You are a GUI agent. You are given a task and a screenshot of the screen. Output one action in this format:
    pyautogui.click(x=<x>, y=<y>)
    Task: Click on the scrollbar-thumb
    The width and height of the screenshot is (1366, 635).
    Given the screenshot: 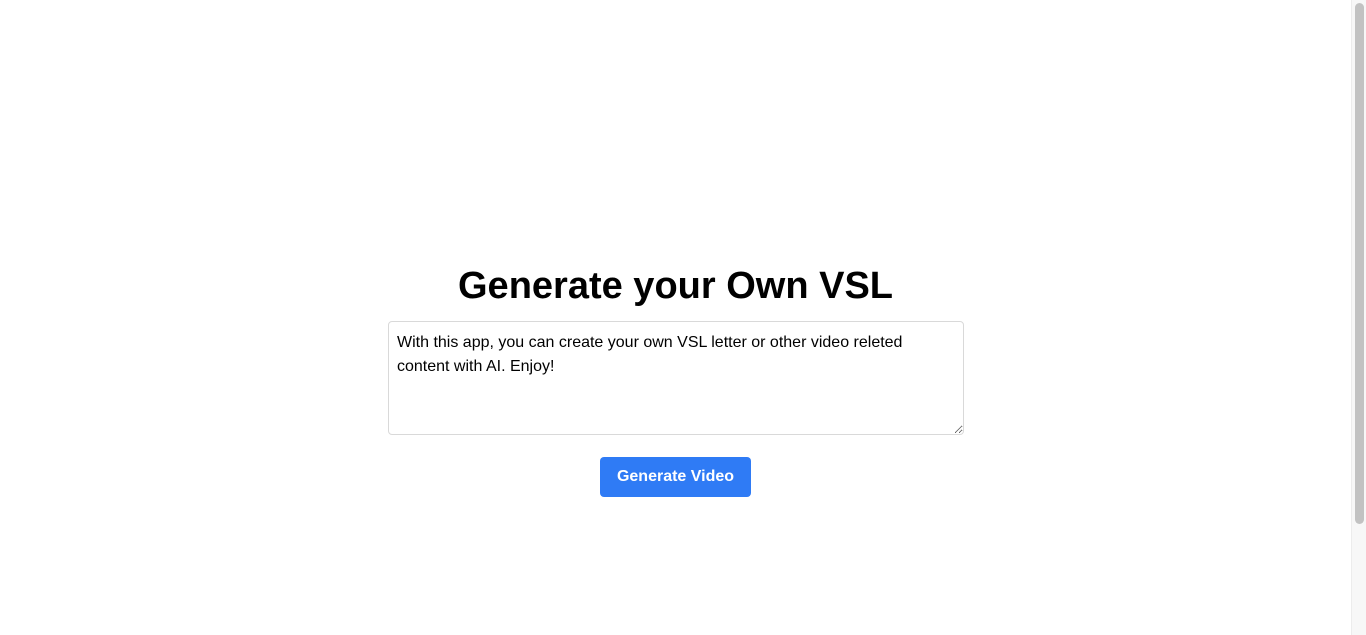 What is the action you would take?
    pyautogui.click(x=1359, y=263)
    